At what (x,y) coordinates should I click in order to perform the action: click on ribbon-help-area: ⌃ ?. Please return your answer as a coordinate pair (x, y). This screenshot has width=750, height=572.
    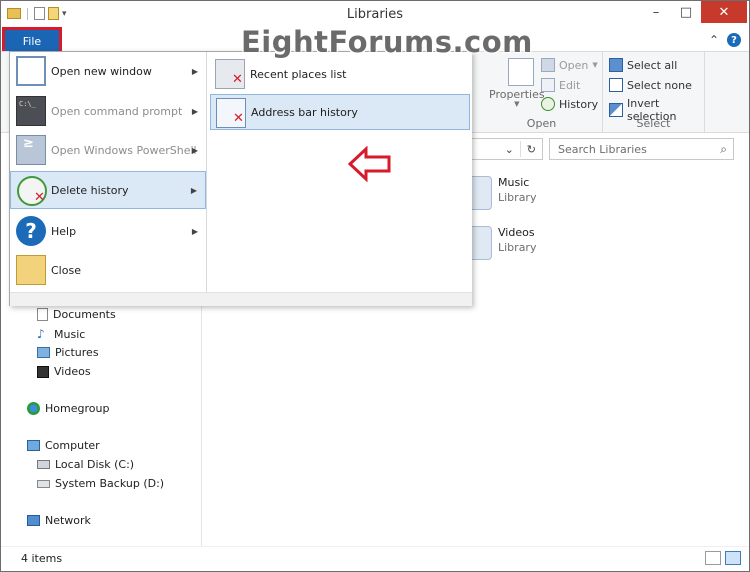
    Looking at the image, I should click on (725, 40).